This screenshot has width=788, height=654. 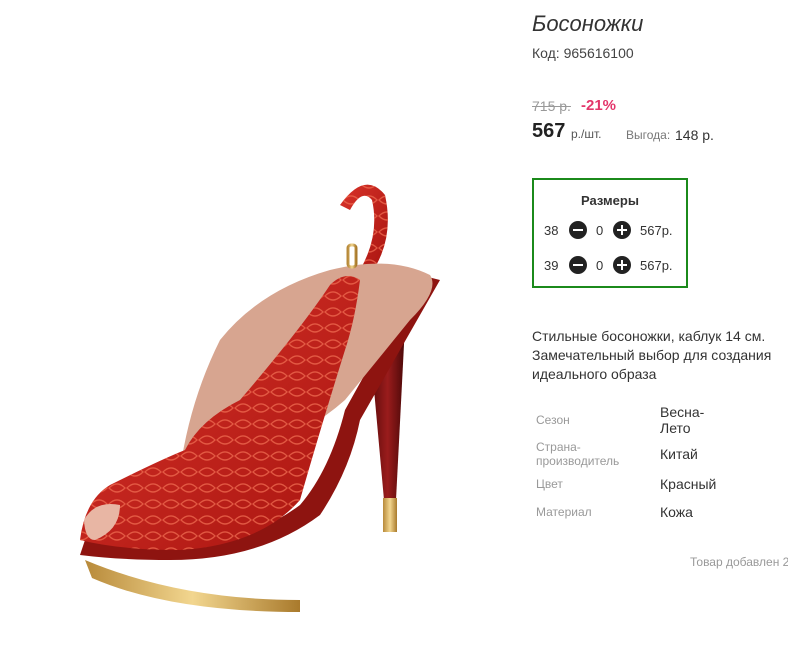 What do you see at coordinates (610, 200) in the screenshot?
I see `sizes-title: Размеры` at bounding box center [610, 200].